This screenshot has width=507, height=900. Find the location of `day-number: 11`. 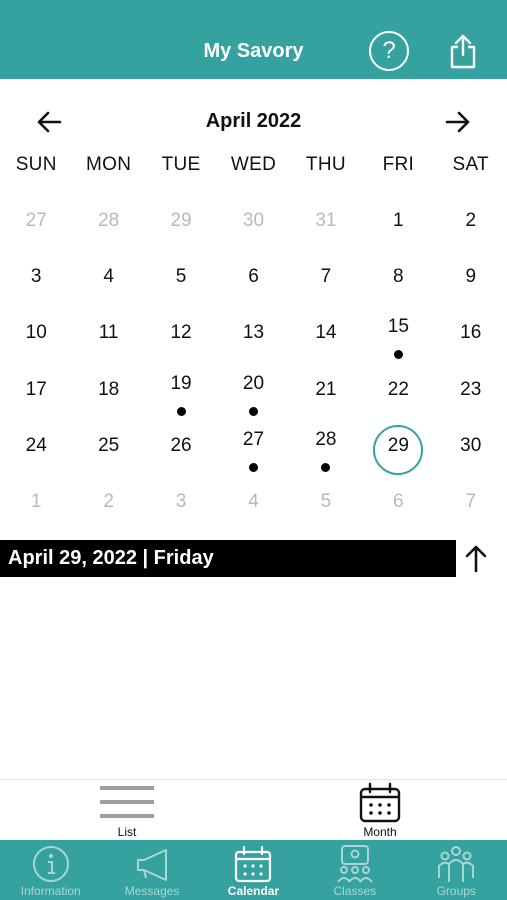

day-number: 11 is located at coordinates (108, 333).